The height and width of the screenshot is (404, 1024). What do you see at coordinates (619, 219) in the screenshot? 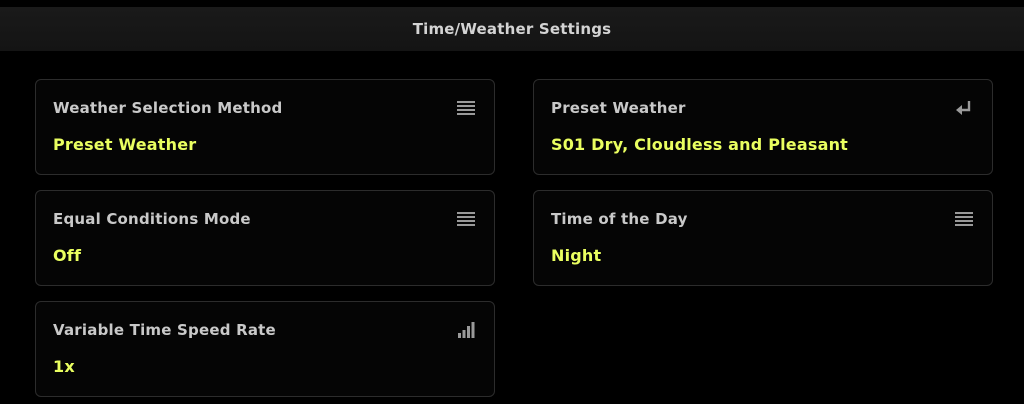
I see `setting-label: Time of the Day` at bounding box center [619, 219].